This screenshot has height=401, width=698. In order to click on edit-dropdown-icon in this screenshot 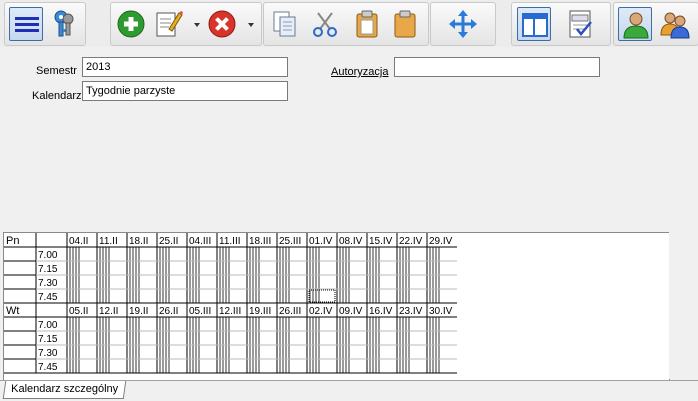, I will do `click(197, 25)`.